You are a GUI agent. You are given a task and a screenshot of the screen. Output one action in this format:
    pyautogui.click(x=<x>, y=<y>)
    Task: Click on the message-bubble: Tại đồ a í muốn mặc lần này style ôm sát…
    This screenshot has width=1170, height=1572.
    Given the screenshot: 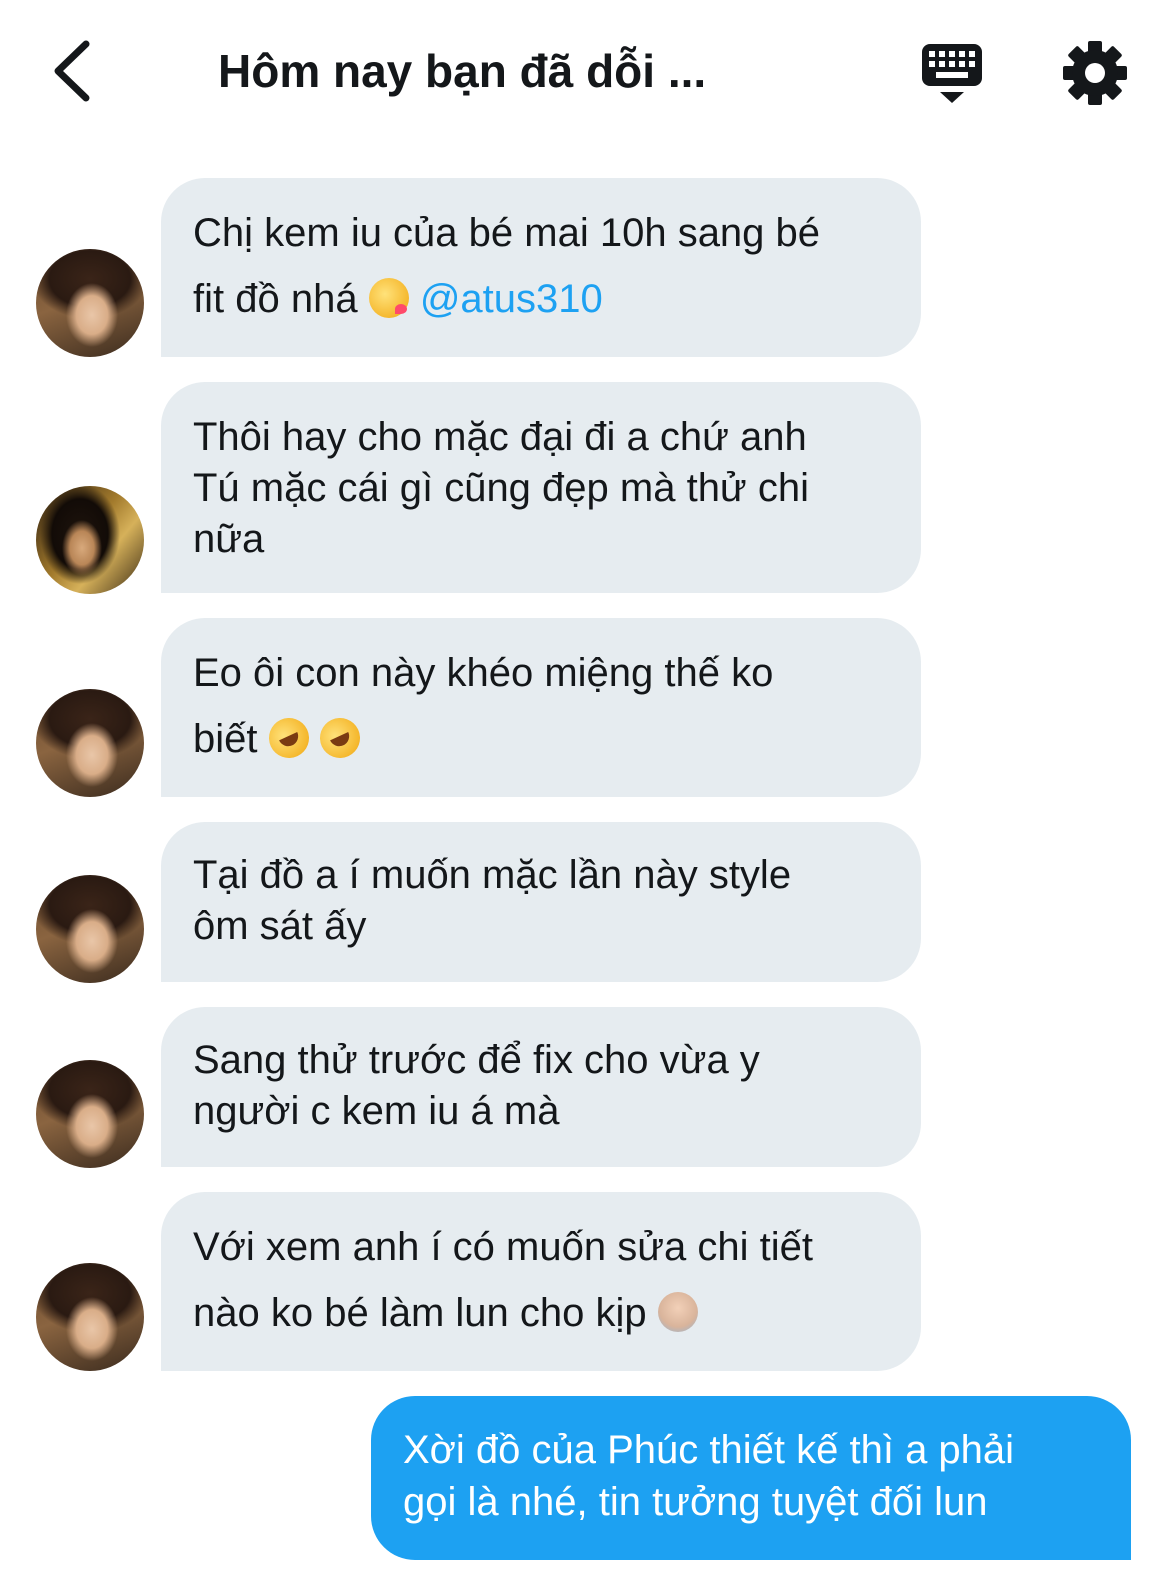 What is the action you would take?
    pyautogui.click(x=541, y=902)
    